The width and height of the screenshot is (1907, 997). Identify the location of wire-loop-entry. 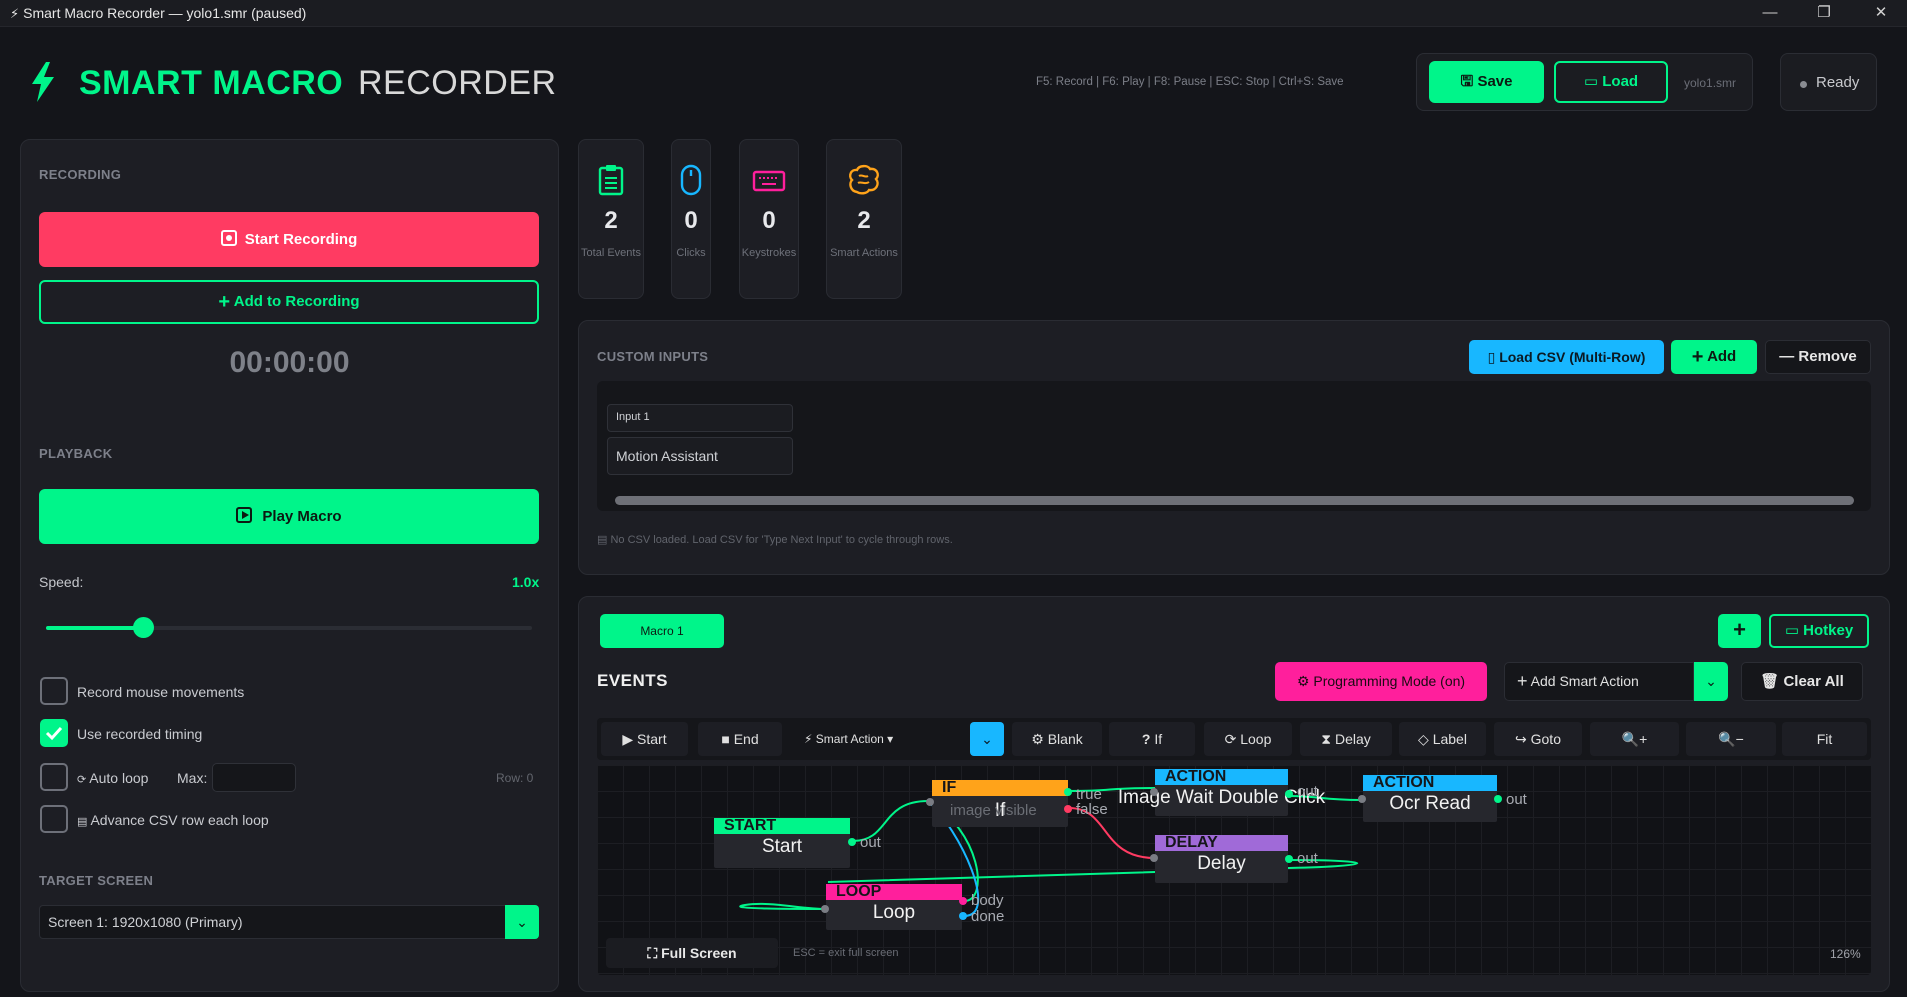
(784, 906).